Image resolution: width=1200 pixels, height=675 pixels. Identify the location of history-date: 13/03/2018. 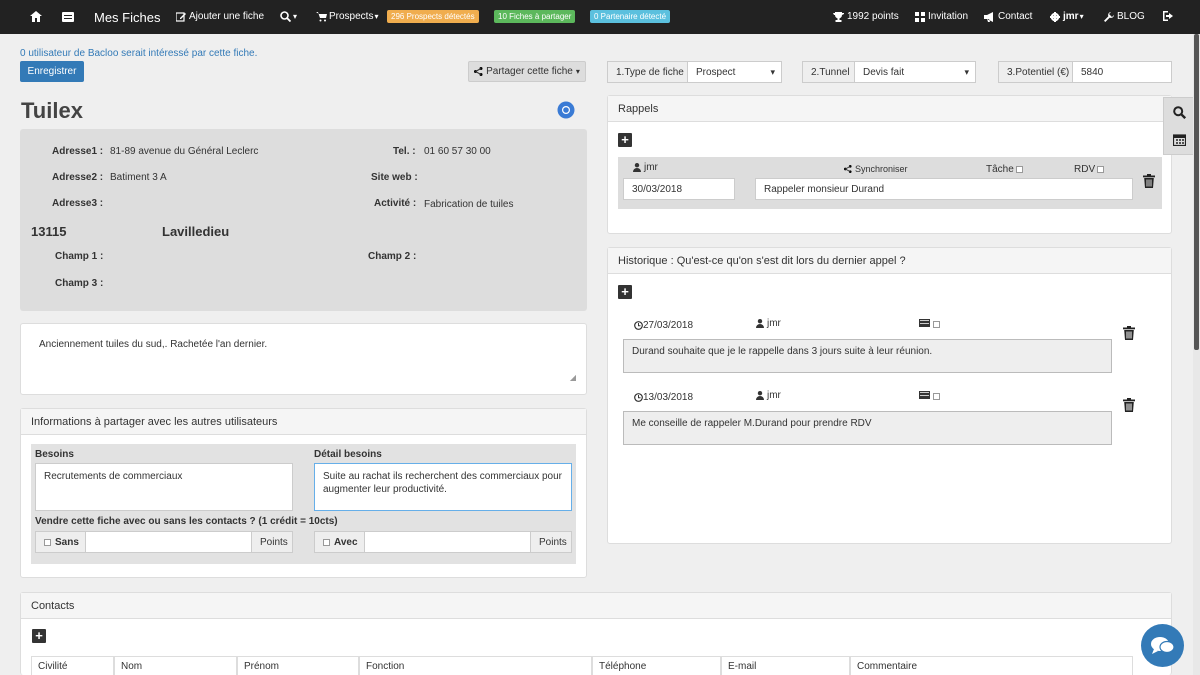
(663, 397).